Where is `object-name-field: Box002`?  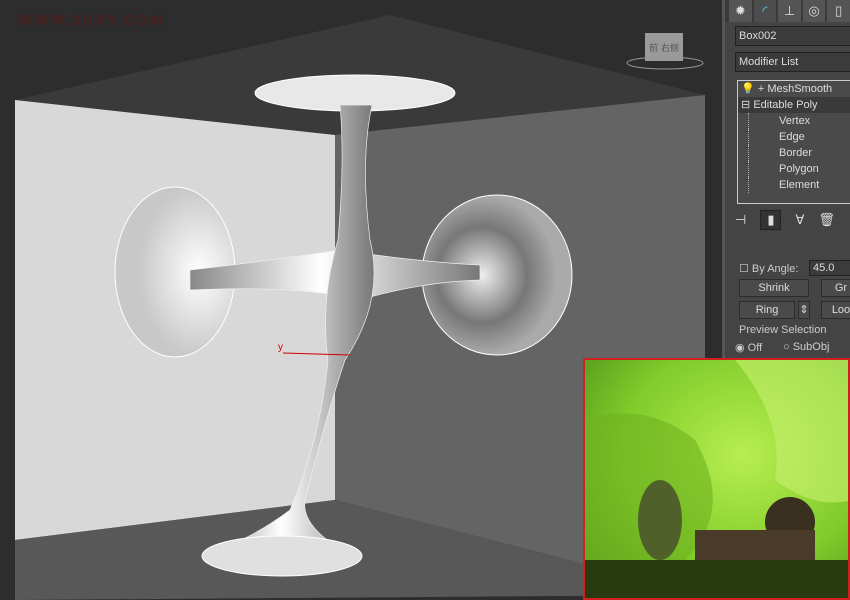 object-name-field: Box002 is located at coordinates (792, 36).